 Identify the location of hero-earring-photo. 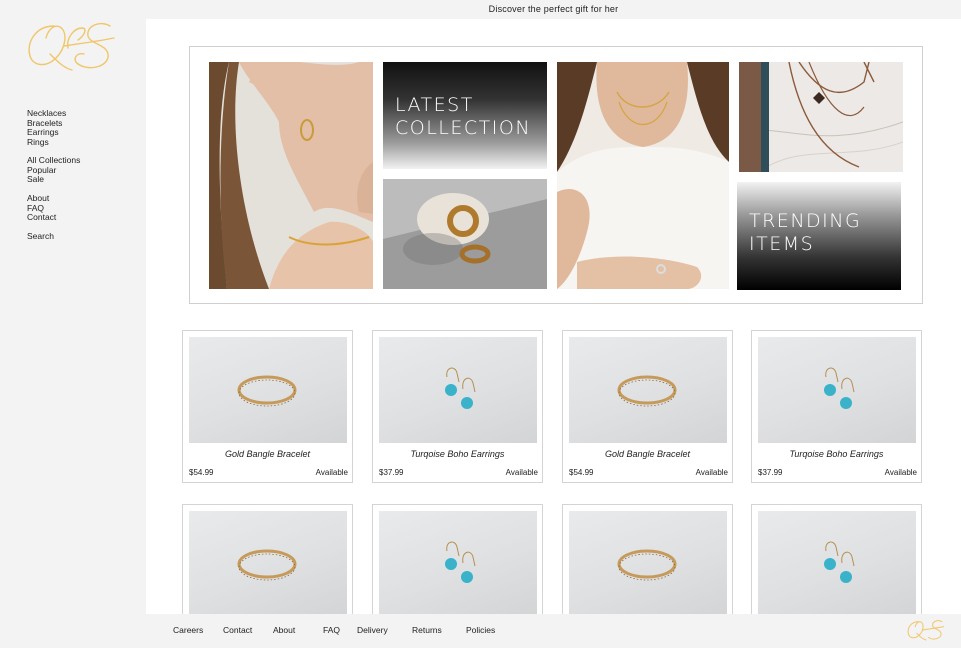
(291, 175).